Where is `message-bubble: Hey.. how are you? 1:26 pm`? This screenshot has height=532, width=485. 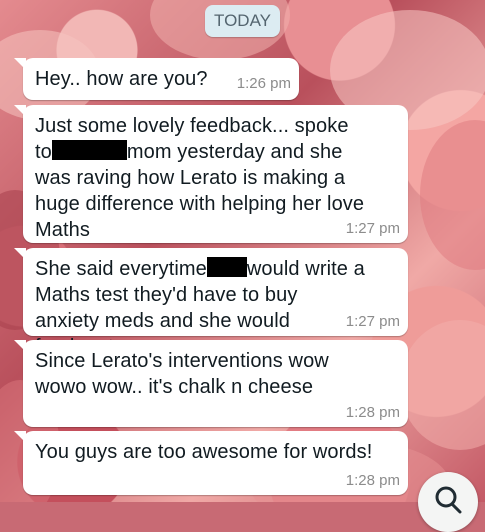
message-bubble: Hey.. how are you? 1:26 pm is located at coordinates (156, 79).